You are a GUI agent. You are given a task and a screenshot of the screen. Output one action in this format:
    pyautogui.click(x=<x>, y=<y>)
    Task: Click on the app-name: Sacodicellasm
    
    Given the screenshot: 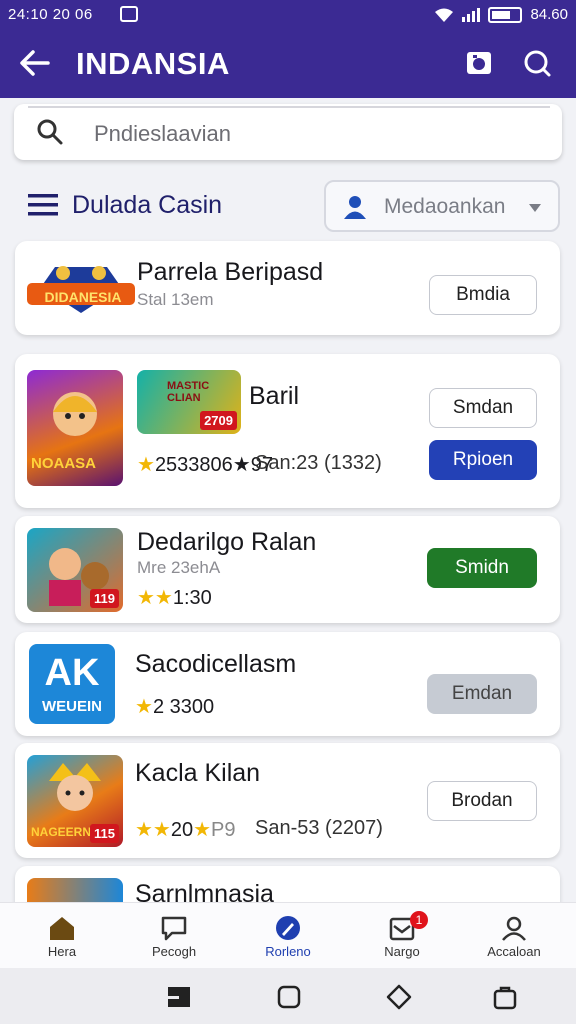 What is the action you would take?
    pyautogui.click(x=216, y=664)
    